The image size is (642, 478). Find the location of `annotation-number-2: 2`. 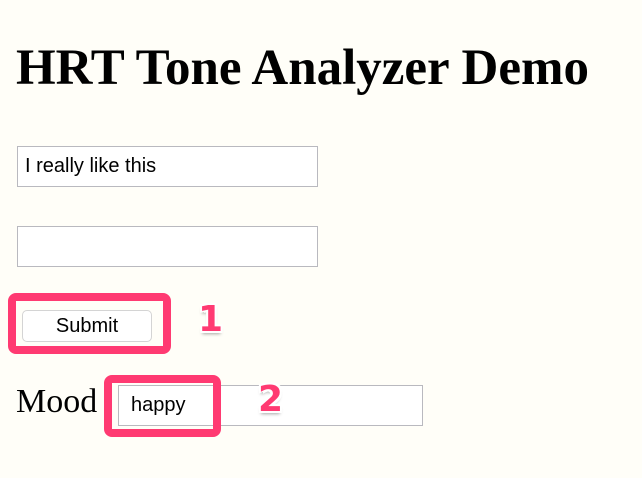

annotation-number-2: 2 is located at coordinates (271, 399).